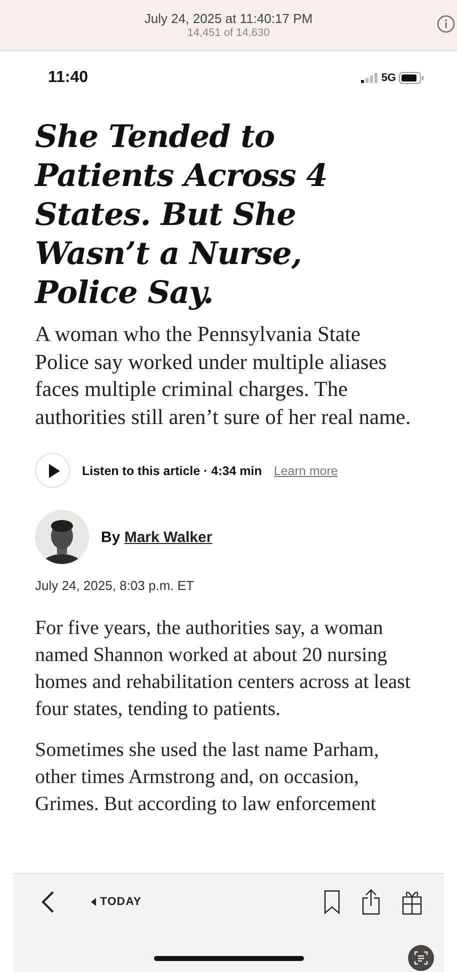 This screenshot has height=972, width=457. Describe the element at coordinates (223, 375) in the screenshot. I see `summary: A woman who the Pennsylvania State Police say worked under multiple aliases faces multiple criminal charges. The authorities still aren’t sure of her real name.` at that location.